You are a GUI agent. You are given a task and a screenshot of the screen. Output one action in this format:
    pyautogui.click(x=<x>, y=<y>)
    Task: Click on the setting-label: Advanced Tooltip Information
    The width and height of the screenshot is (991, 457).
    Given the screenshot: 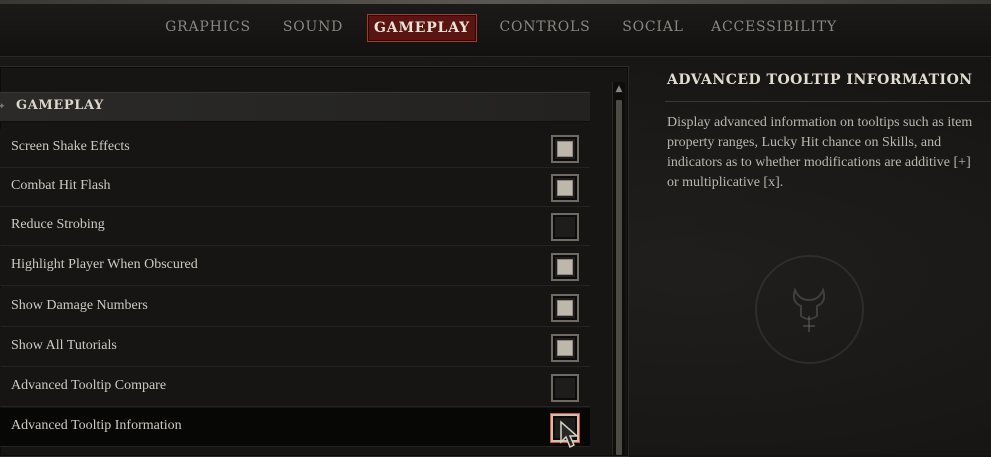 What is the action you would take?
    pyautogui.click(x=96, y=425)
    